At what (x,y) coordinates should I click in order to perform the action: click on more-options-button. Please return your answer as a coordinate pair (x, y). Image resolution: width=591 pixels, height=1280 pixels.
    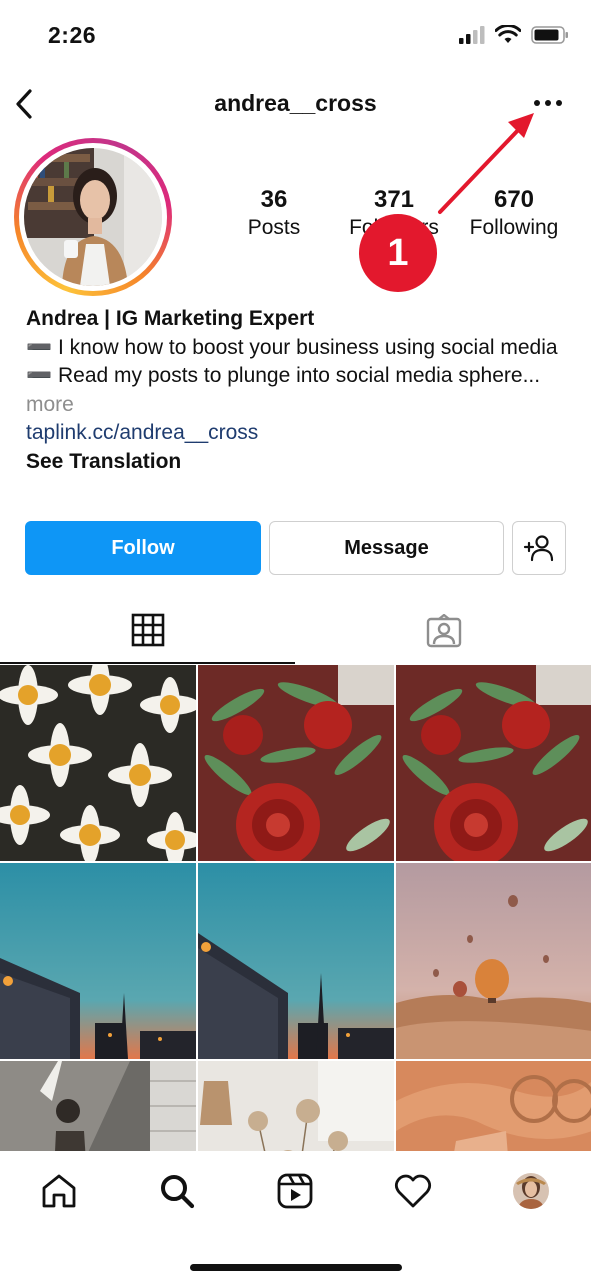
    Looking at the image, I should click on (548, 103).